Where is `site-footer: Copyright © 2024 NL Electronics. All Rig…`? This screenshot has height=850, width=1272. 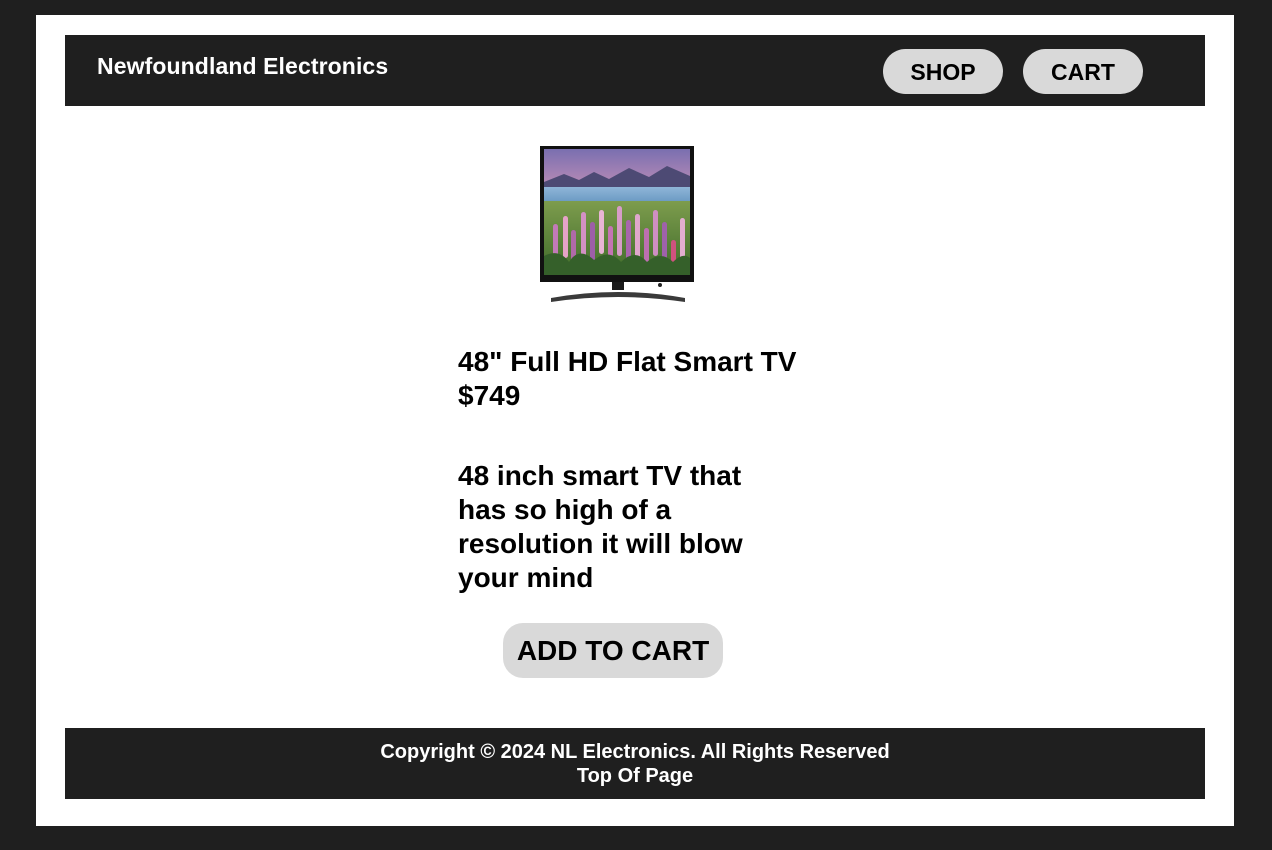
site-footer: Copyright © 2024 NL Electronics. All Rig… is located at coordinates (635, 763).